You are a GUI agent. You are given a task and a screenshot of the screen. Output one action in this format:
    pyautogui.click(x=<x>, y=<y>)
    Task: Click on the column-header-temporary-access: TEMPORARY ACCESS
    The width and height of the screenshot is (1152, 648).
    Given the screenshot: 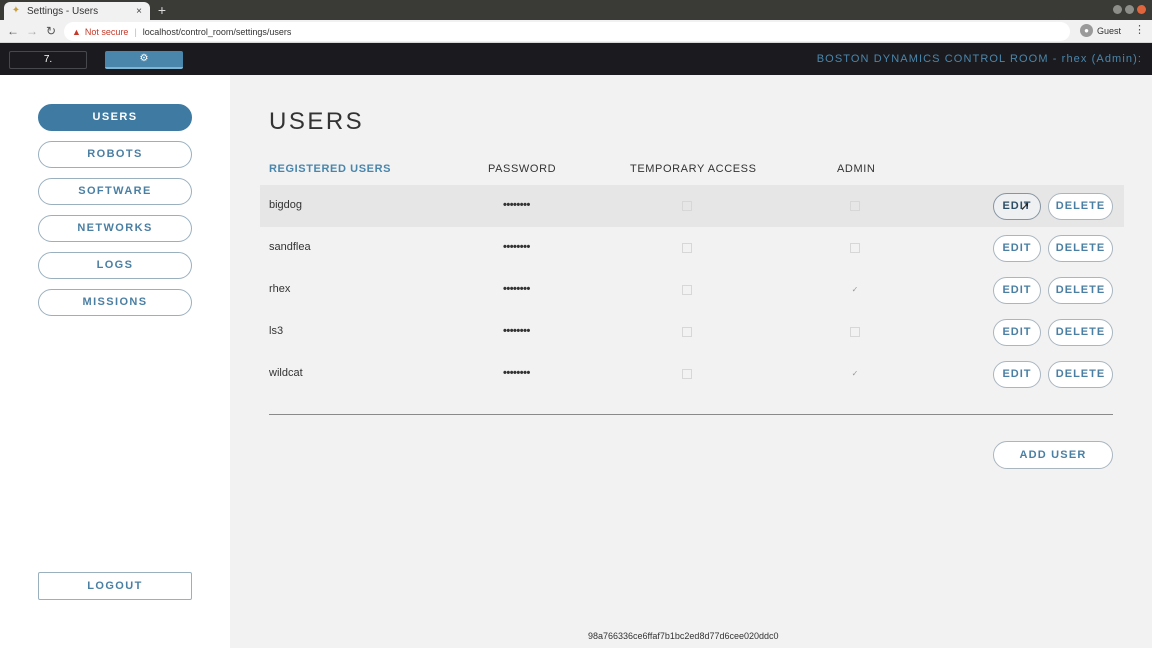 What is the action you would take?
    pyautogui.click(x=693, y=169)
    